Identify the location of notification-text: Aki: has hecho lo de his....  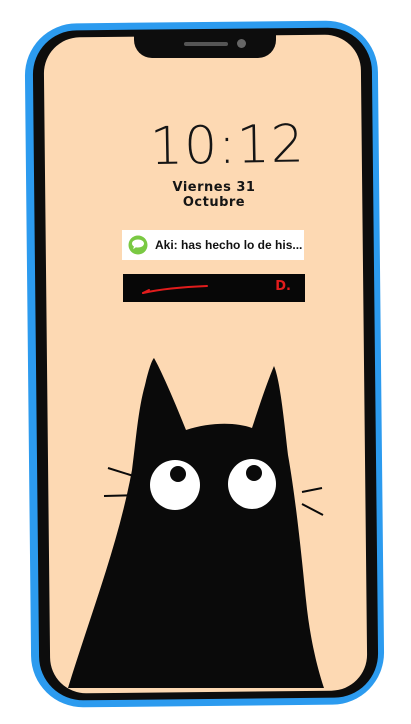
(229, 245).